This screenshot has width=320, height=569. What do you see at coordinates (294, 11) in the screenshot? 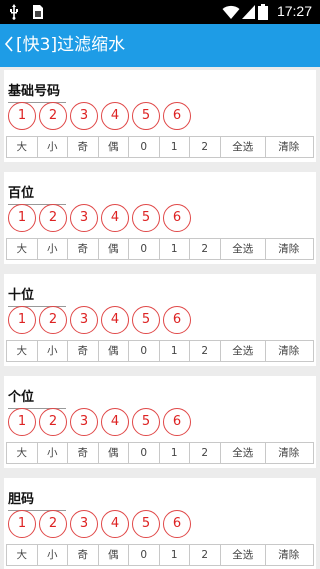
I see `status-time: 17:27` at bounding box center [294, 11].